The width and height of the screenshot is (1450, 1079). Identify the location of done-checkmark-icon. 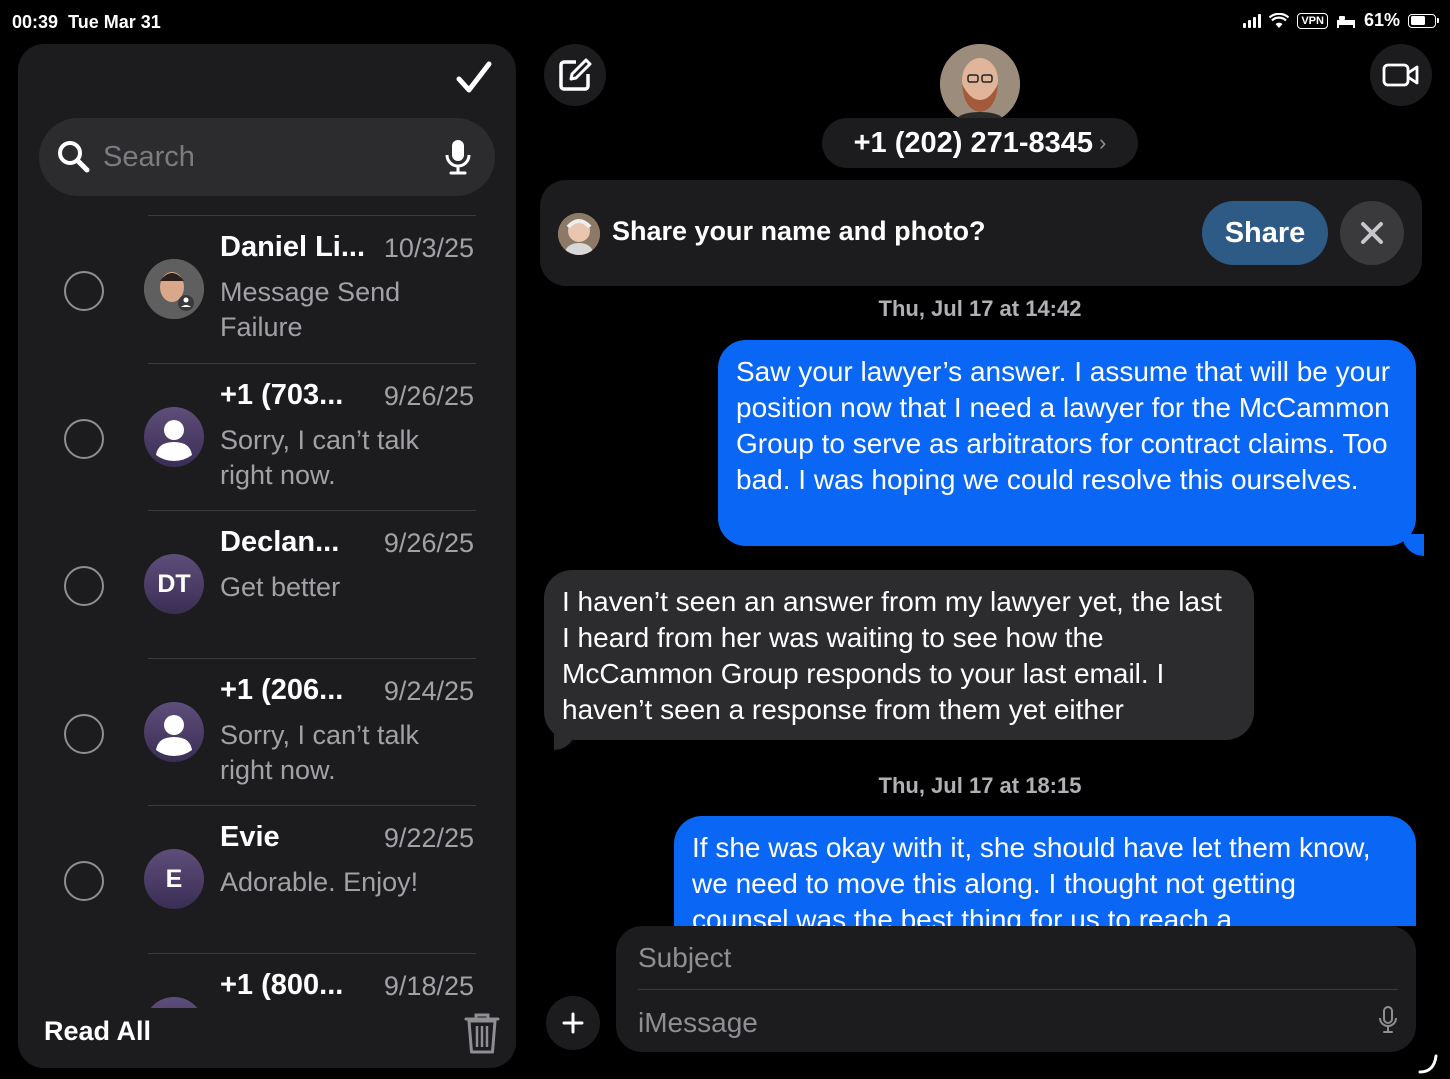
(474, 78).